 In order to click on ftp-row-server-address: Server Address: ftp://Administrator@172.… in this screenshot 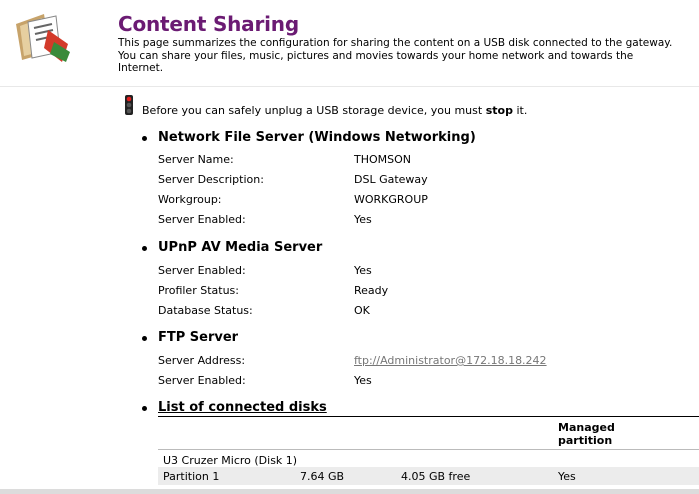, I will do `click(349, 364)`.